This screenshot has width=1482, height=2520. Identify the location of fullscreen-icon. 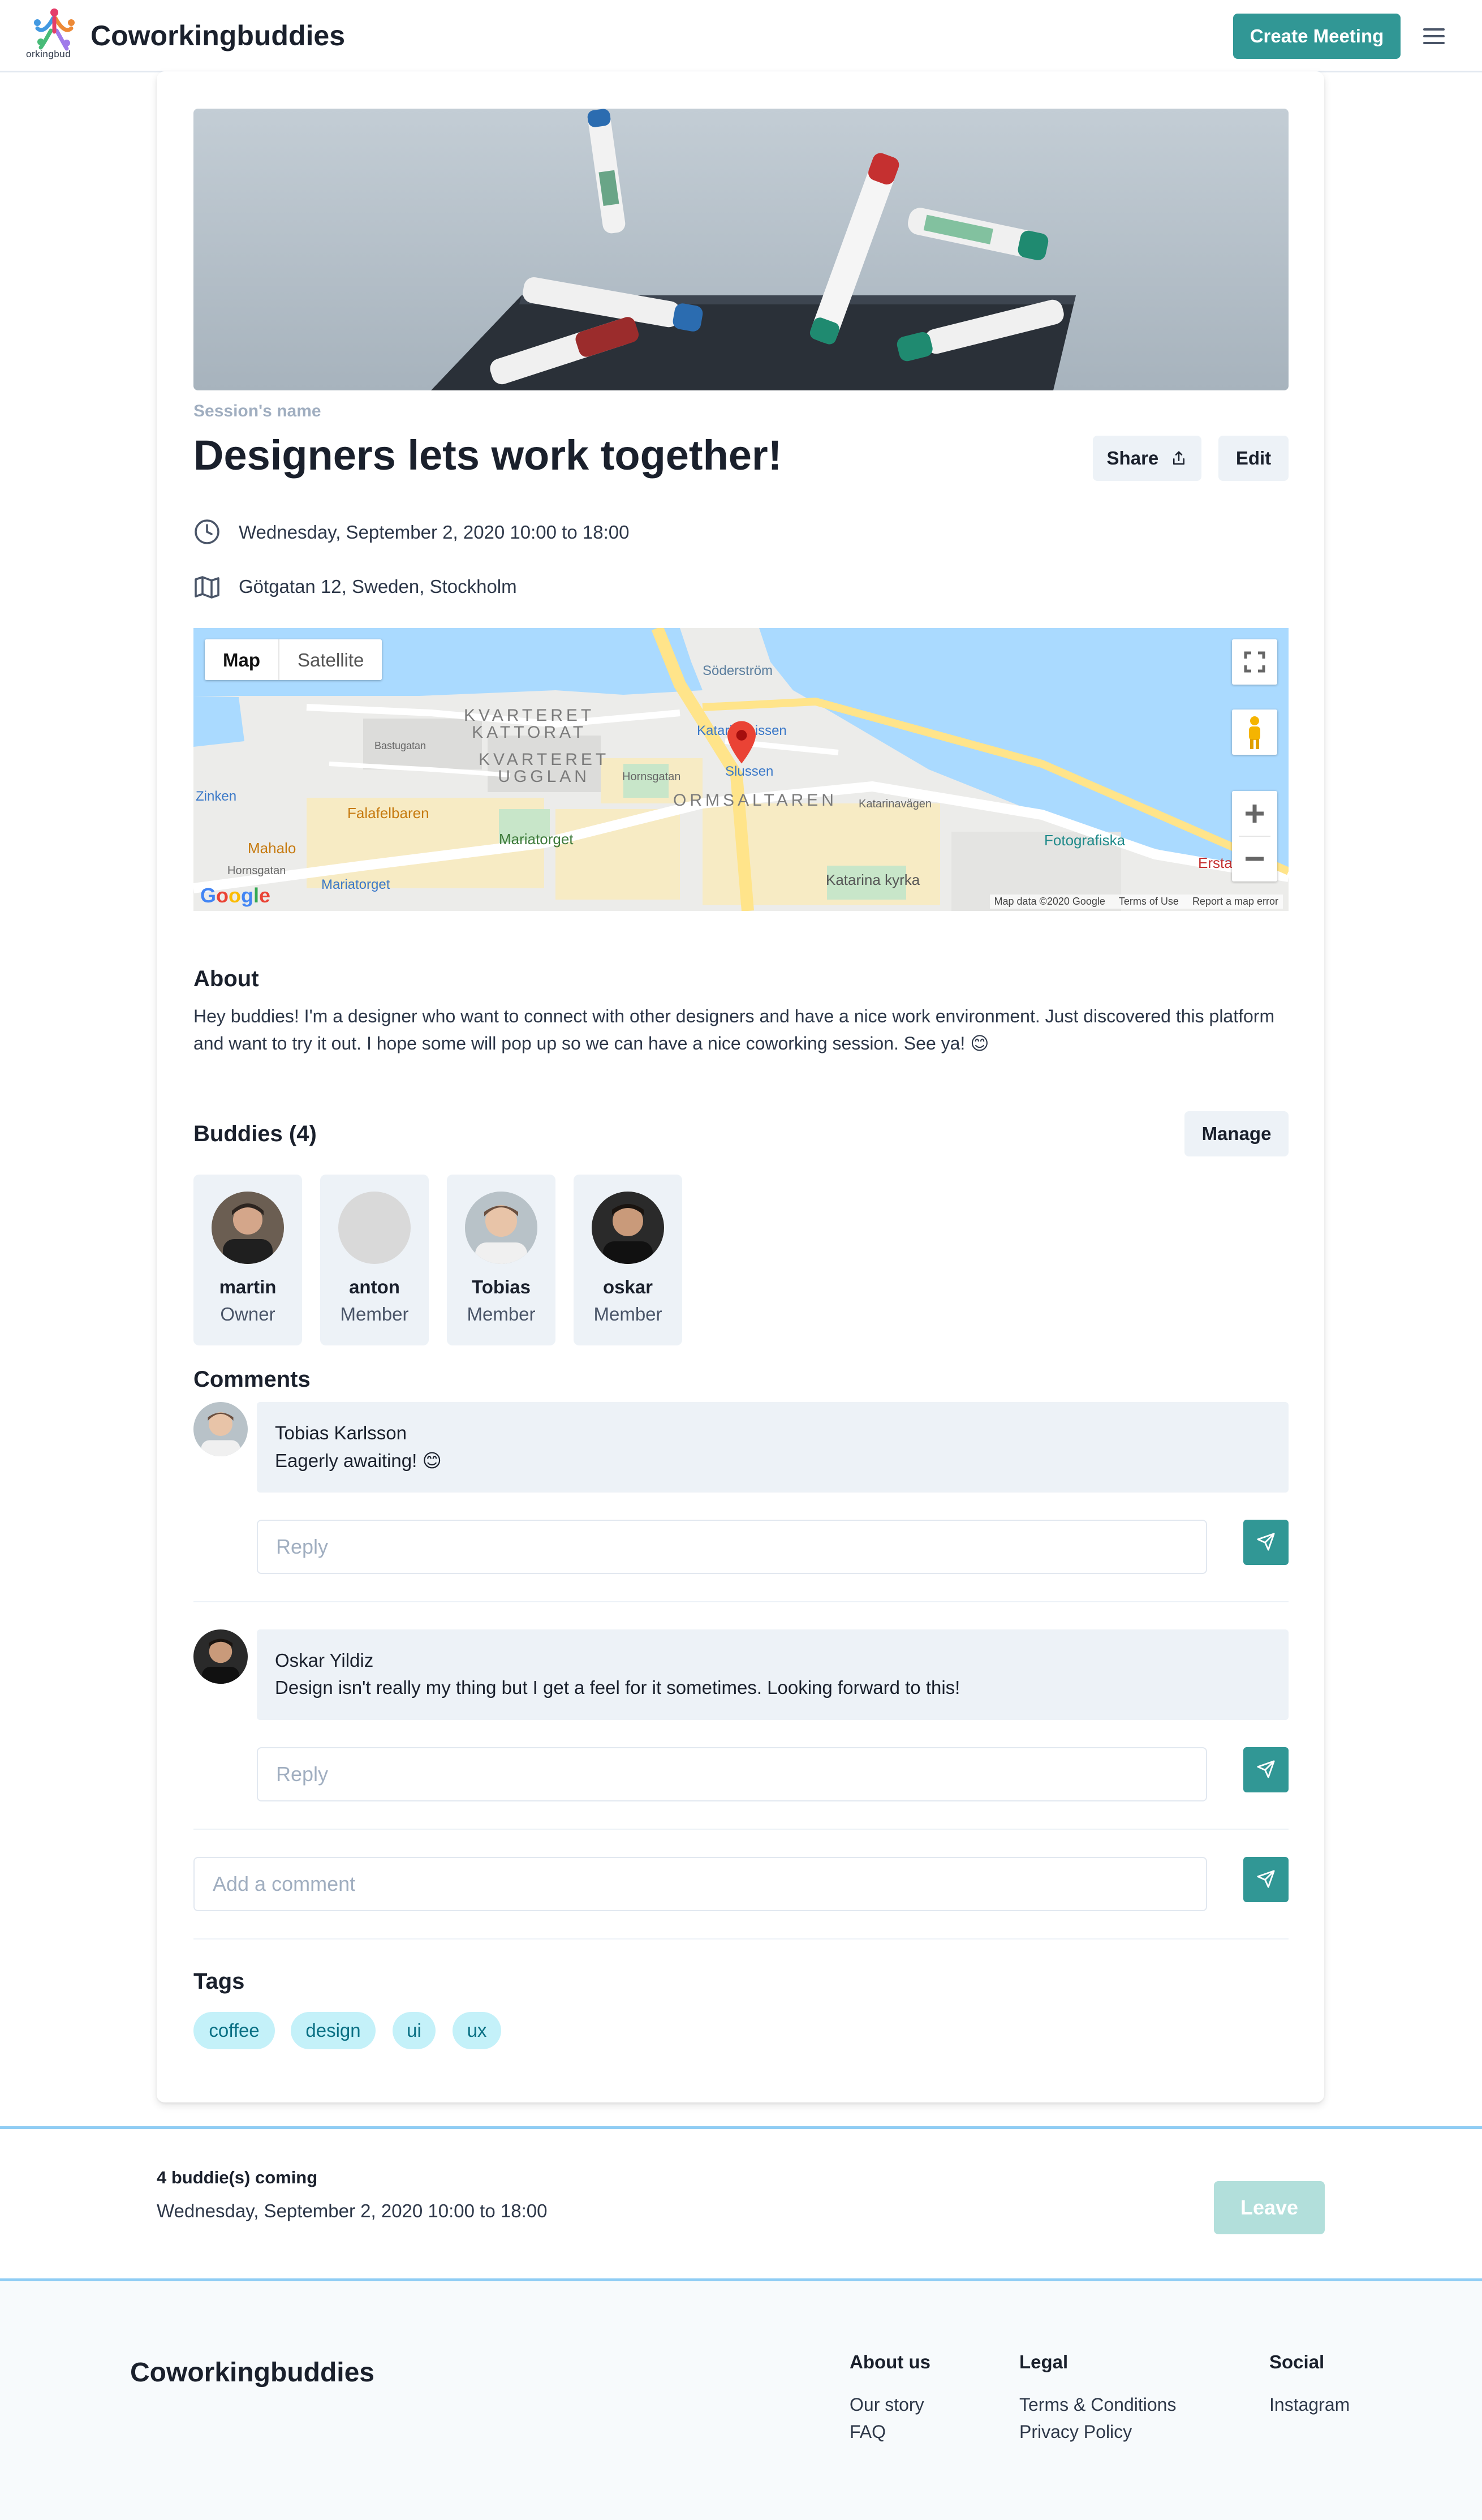
(1254, 662).